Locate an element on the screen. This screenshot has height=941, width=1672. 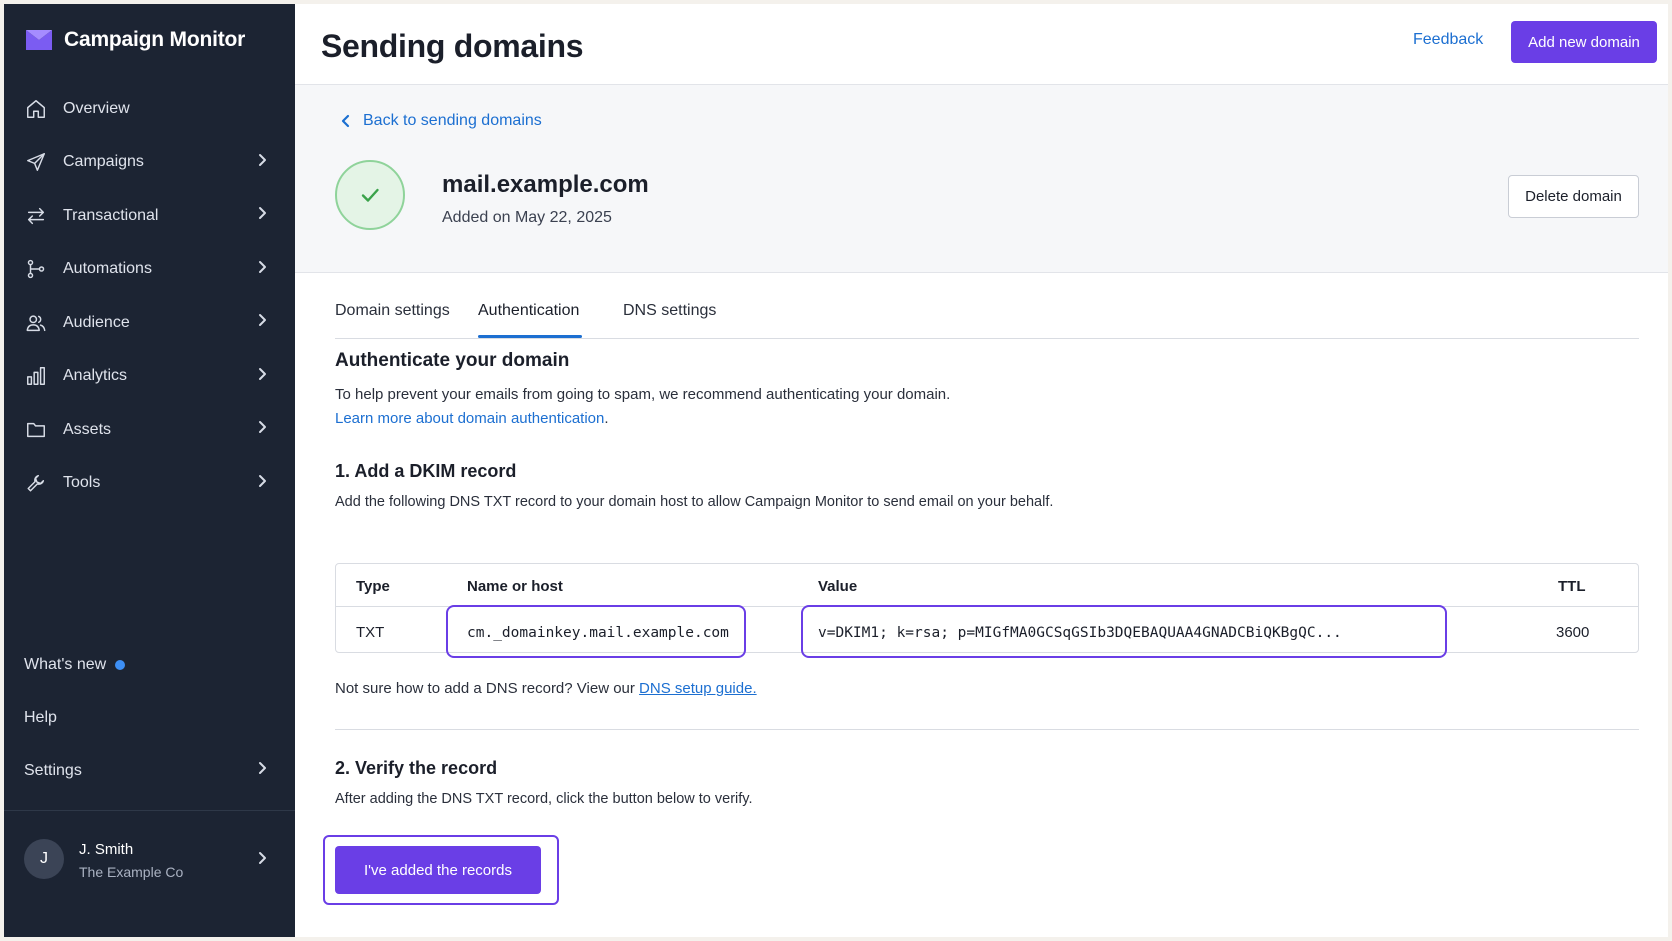
envelope-logo-icon is located at coordinates (39, 40).